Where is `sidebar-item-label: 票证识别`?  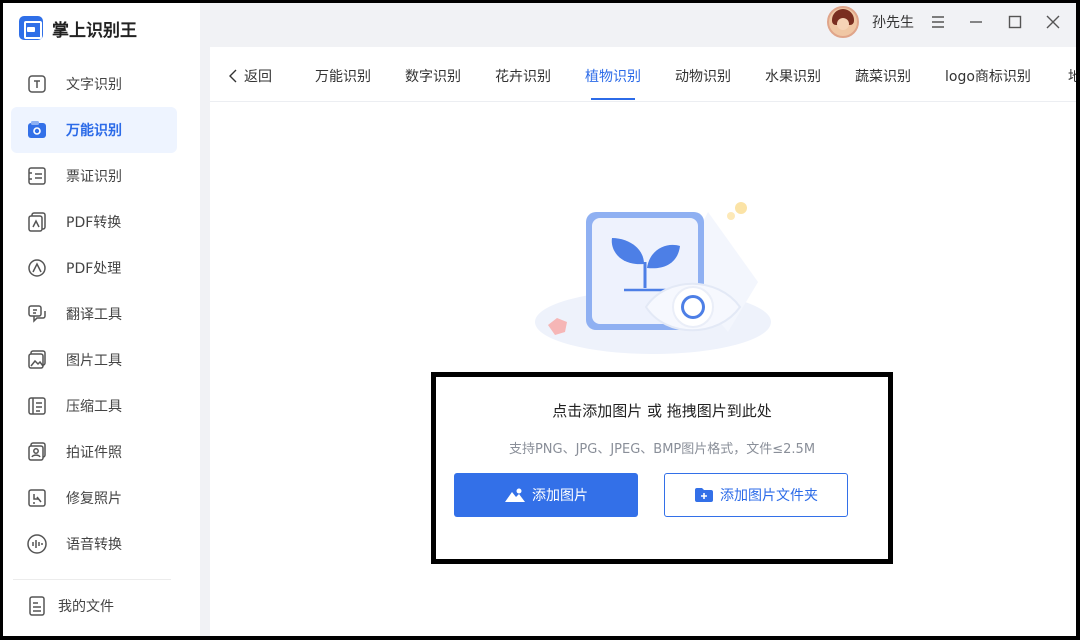
sidebar-item-label: 票证识别 is located at coordinates (94, 177).